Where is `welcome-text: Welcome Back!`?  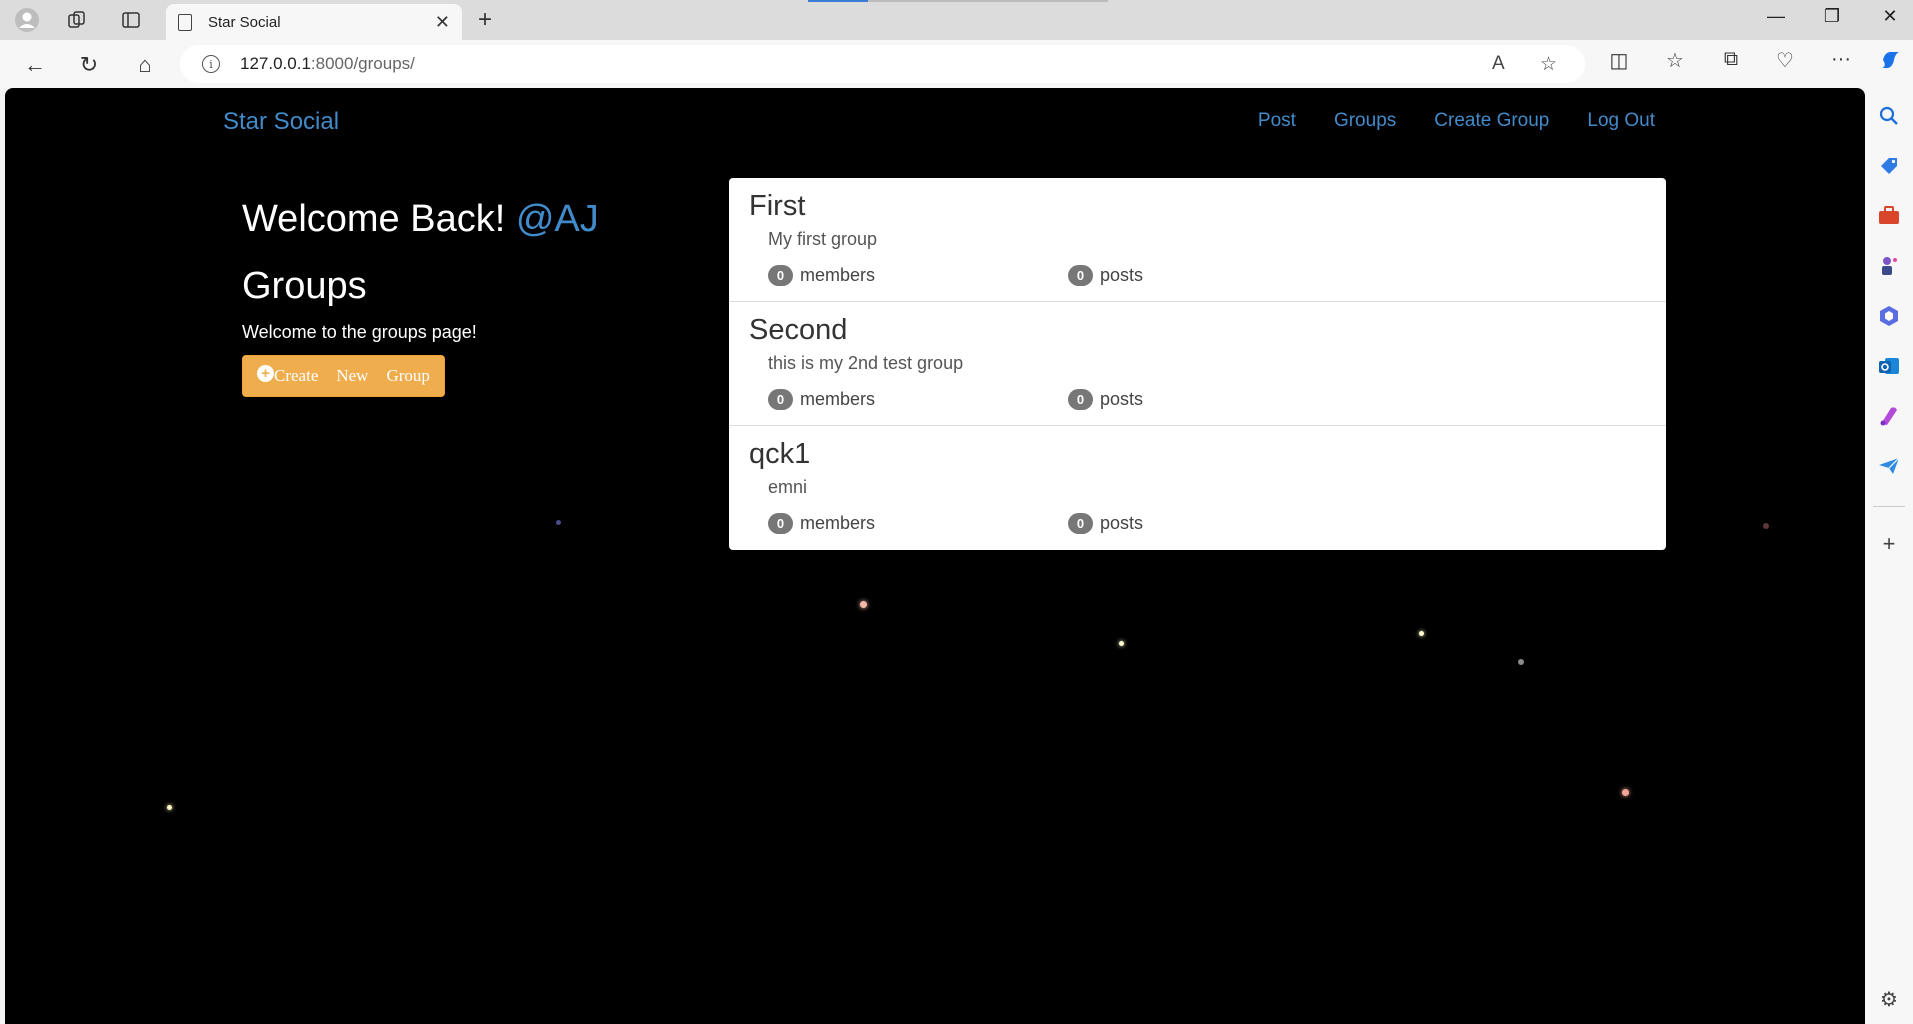 welcome-text: Welcome Back! is located at coordinates (374, 219).